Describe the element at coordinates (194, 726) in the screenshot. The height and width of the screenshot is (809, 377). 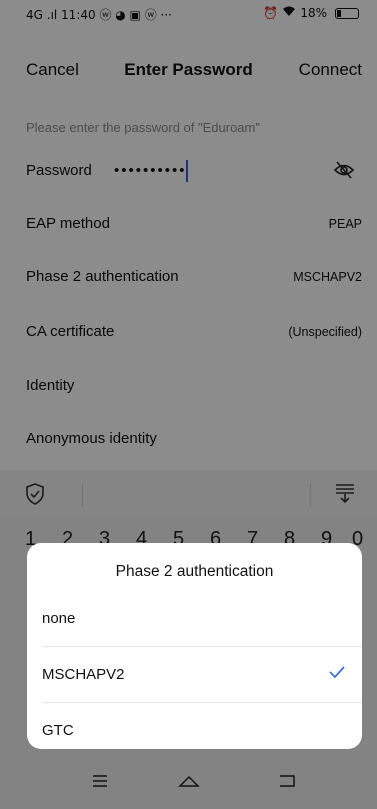
I see `option-gtc: GTC` at that location.